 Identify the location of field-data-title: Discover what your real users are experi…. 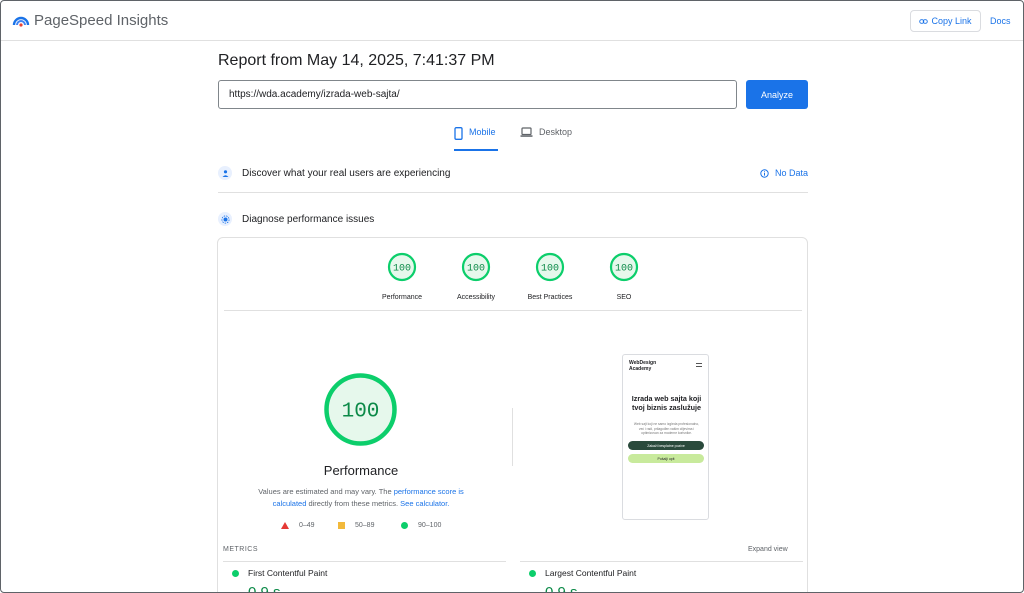
(346, 173).